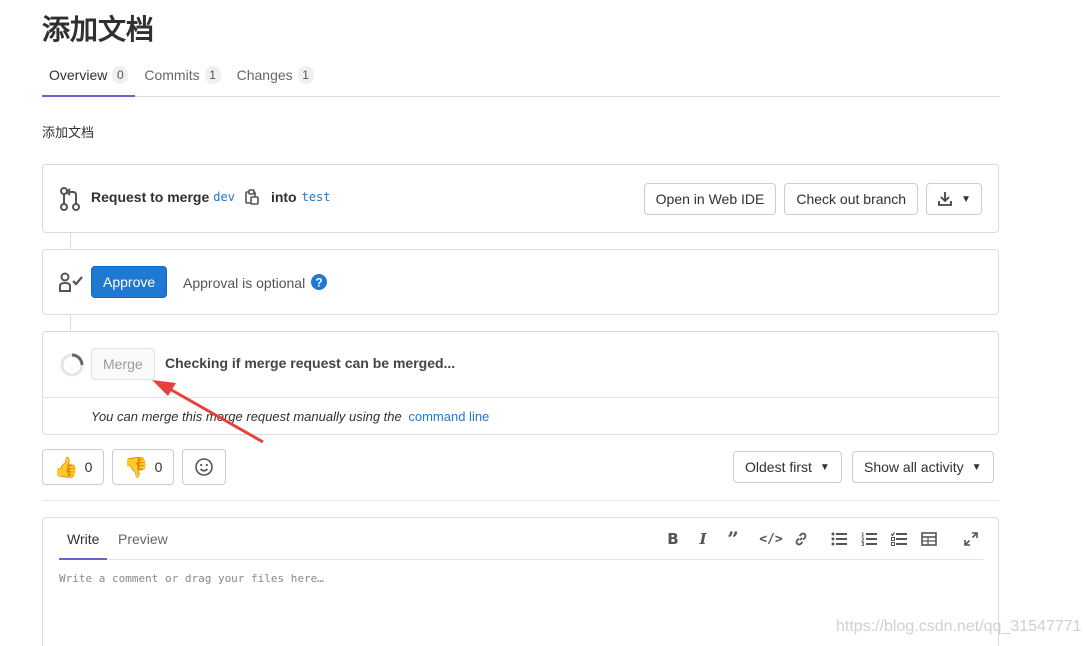 The width and height of the screenshot is (1086, 646). What do you see at coordinates (283, 197) in the screenshot?
I see `into-label: into` at bounding box center [283, 197].